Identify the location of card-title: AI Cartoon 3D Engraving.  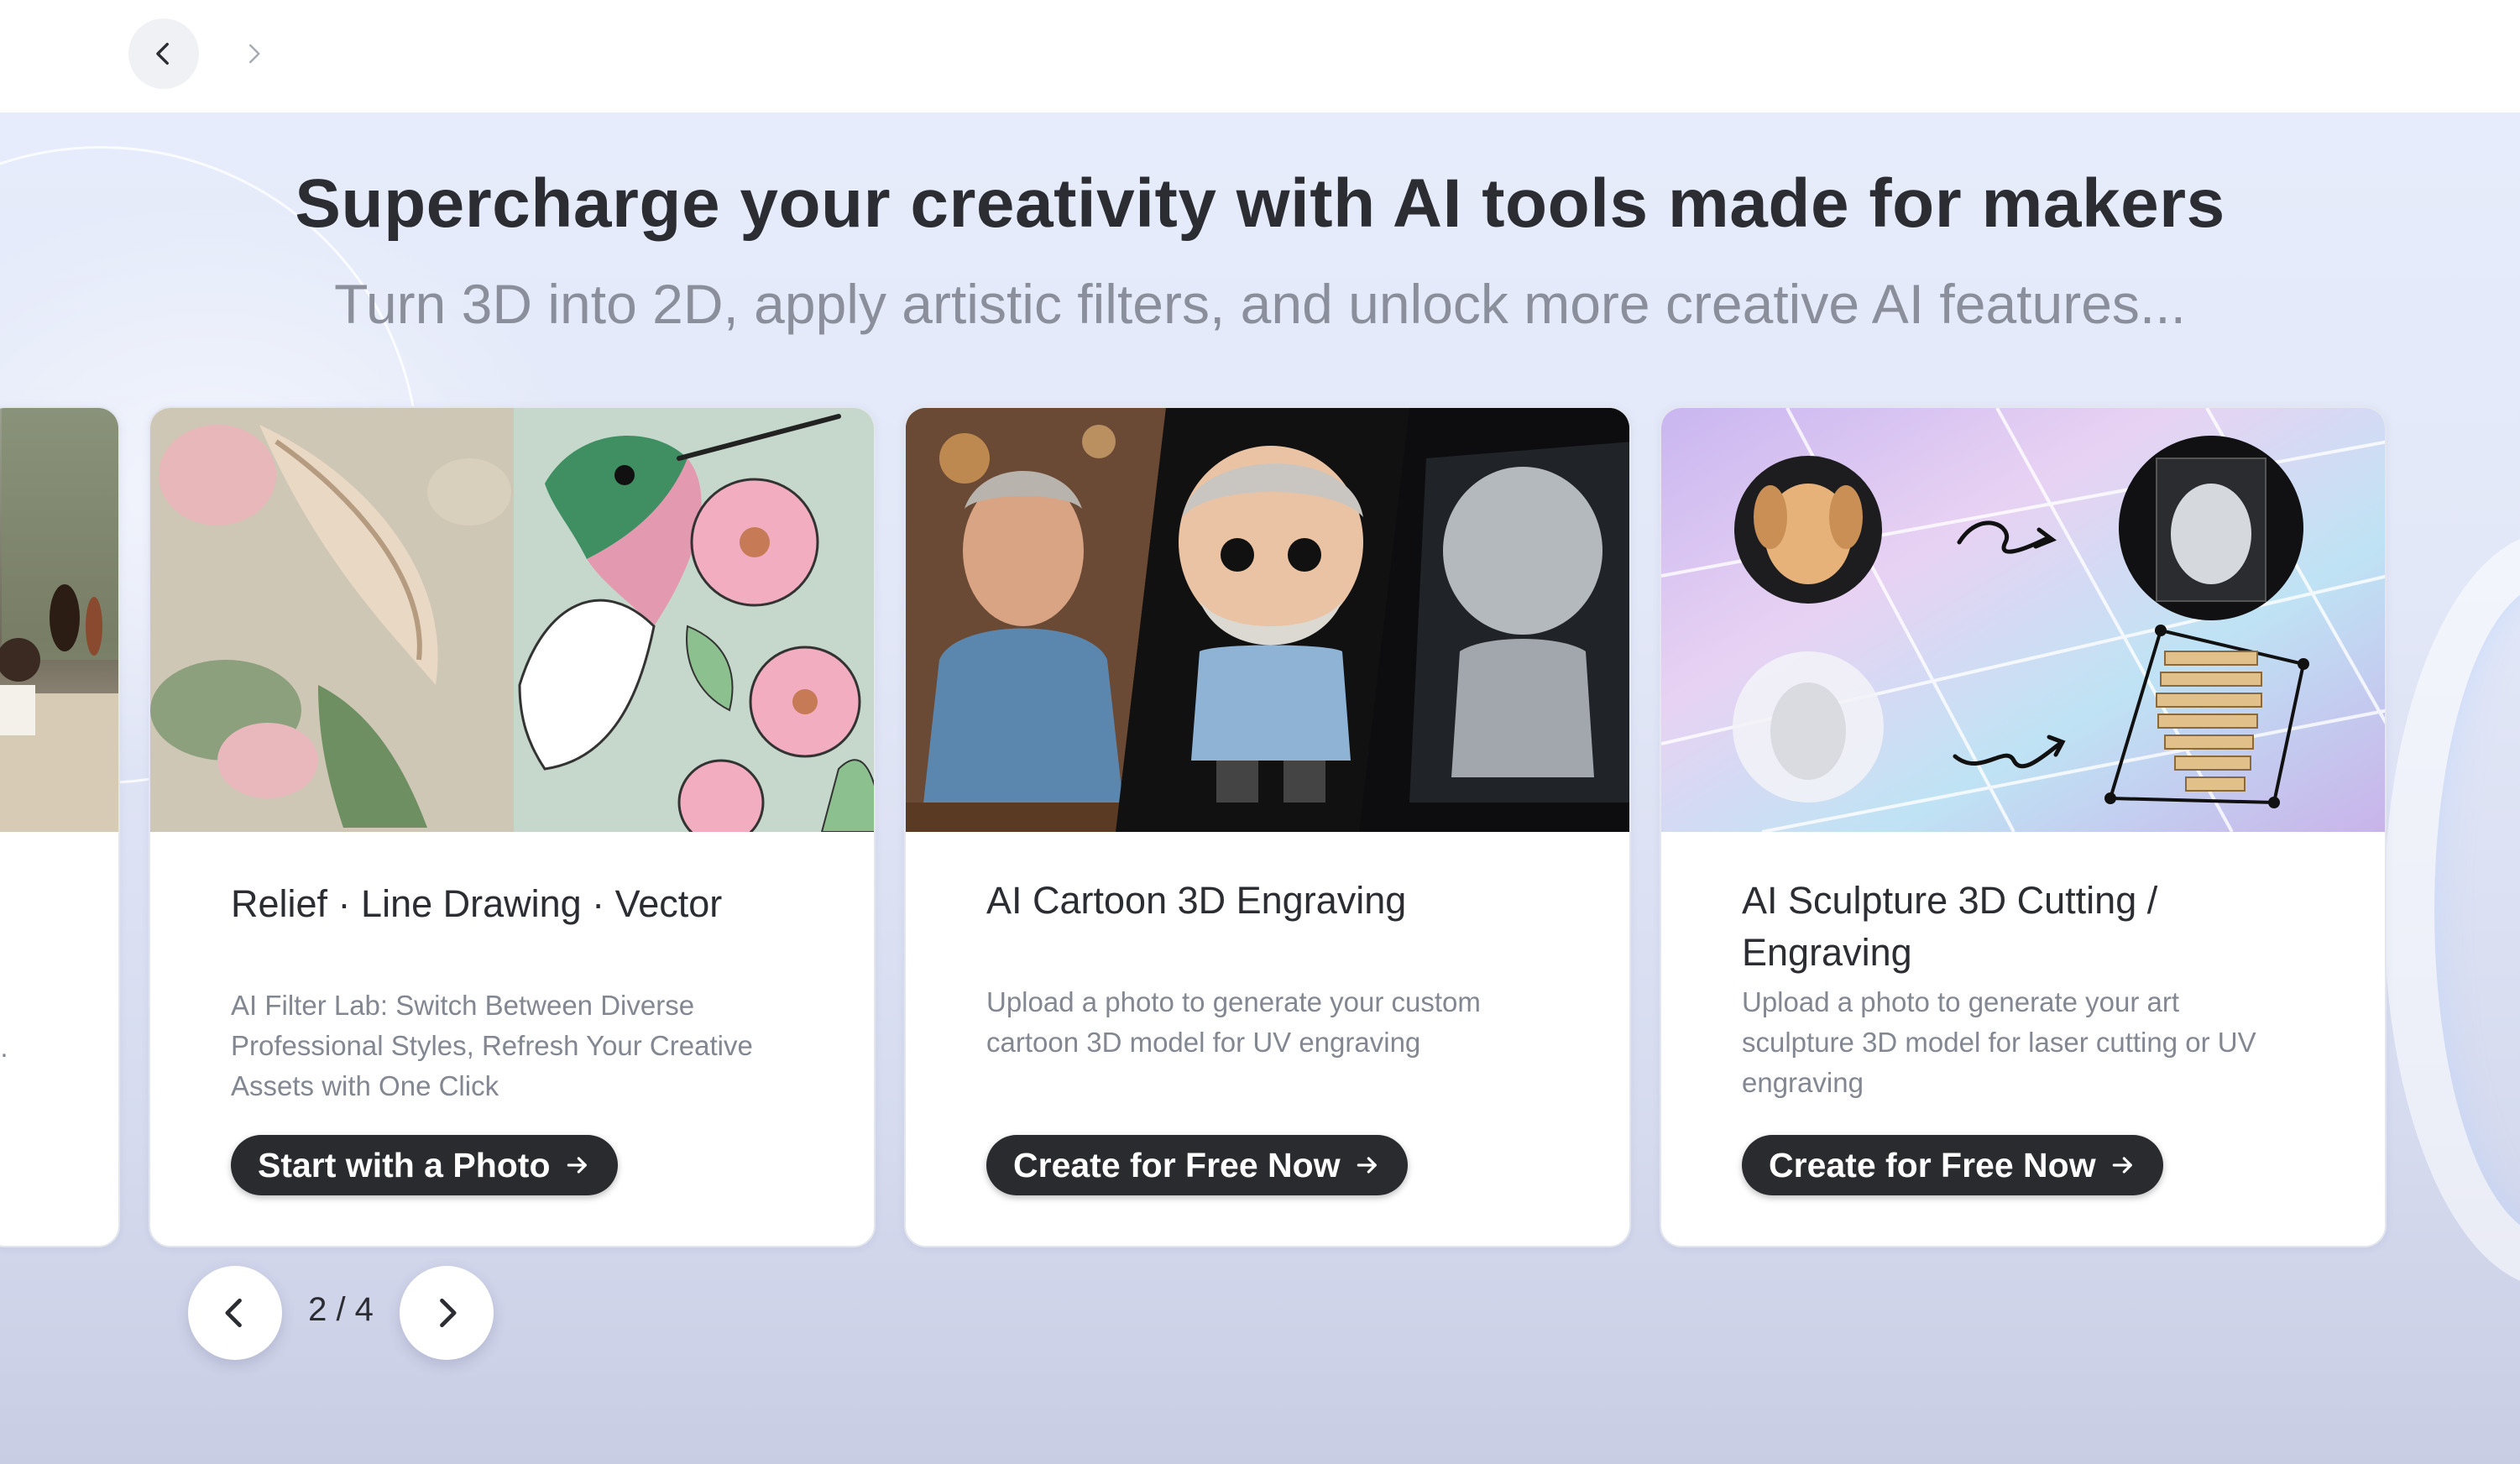
(1196, 900).